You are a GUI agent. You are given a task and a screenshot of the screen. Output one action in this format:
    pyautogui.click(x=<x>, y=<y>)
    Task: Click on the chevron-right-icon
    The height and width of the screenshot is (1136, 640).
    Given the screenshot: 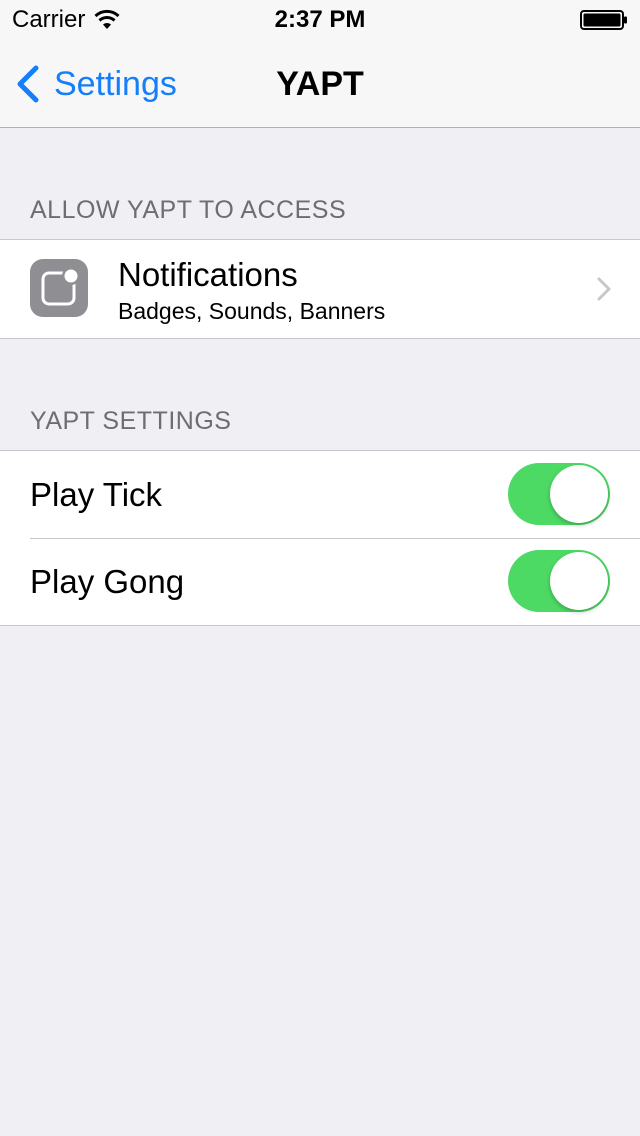 What is the action you would take?
    pyautogui.click(x=604, y=289)
    